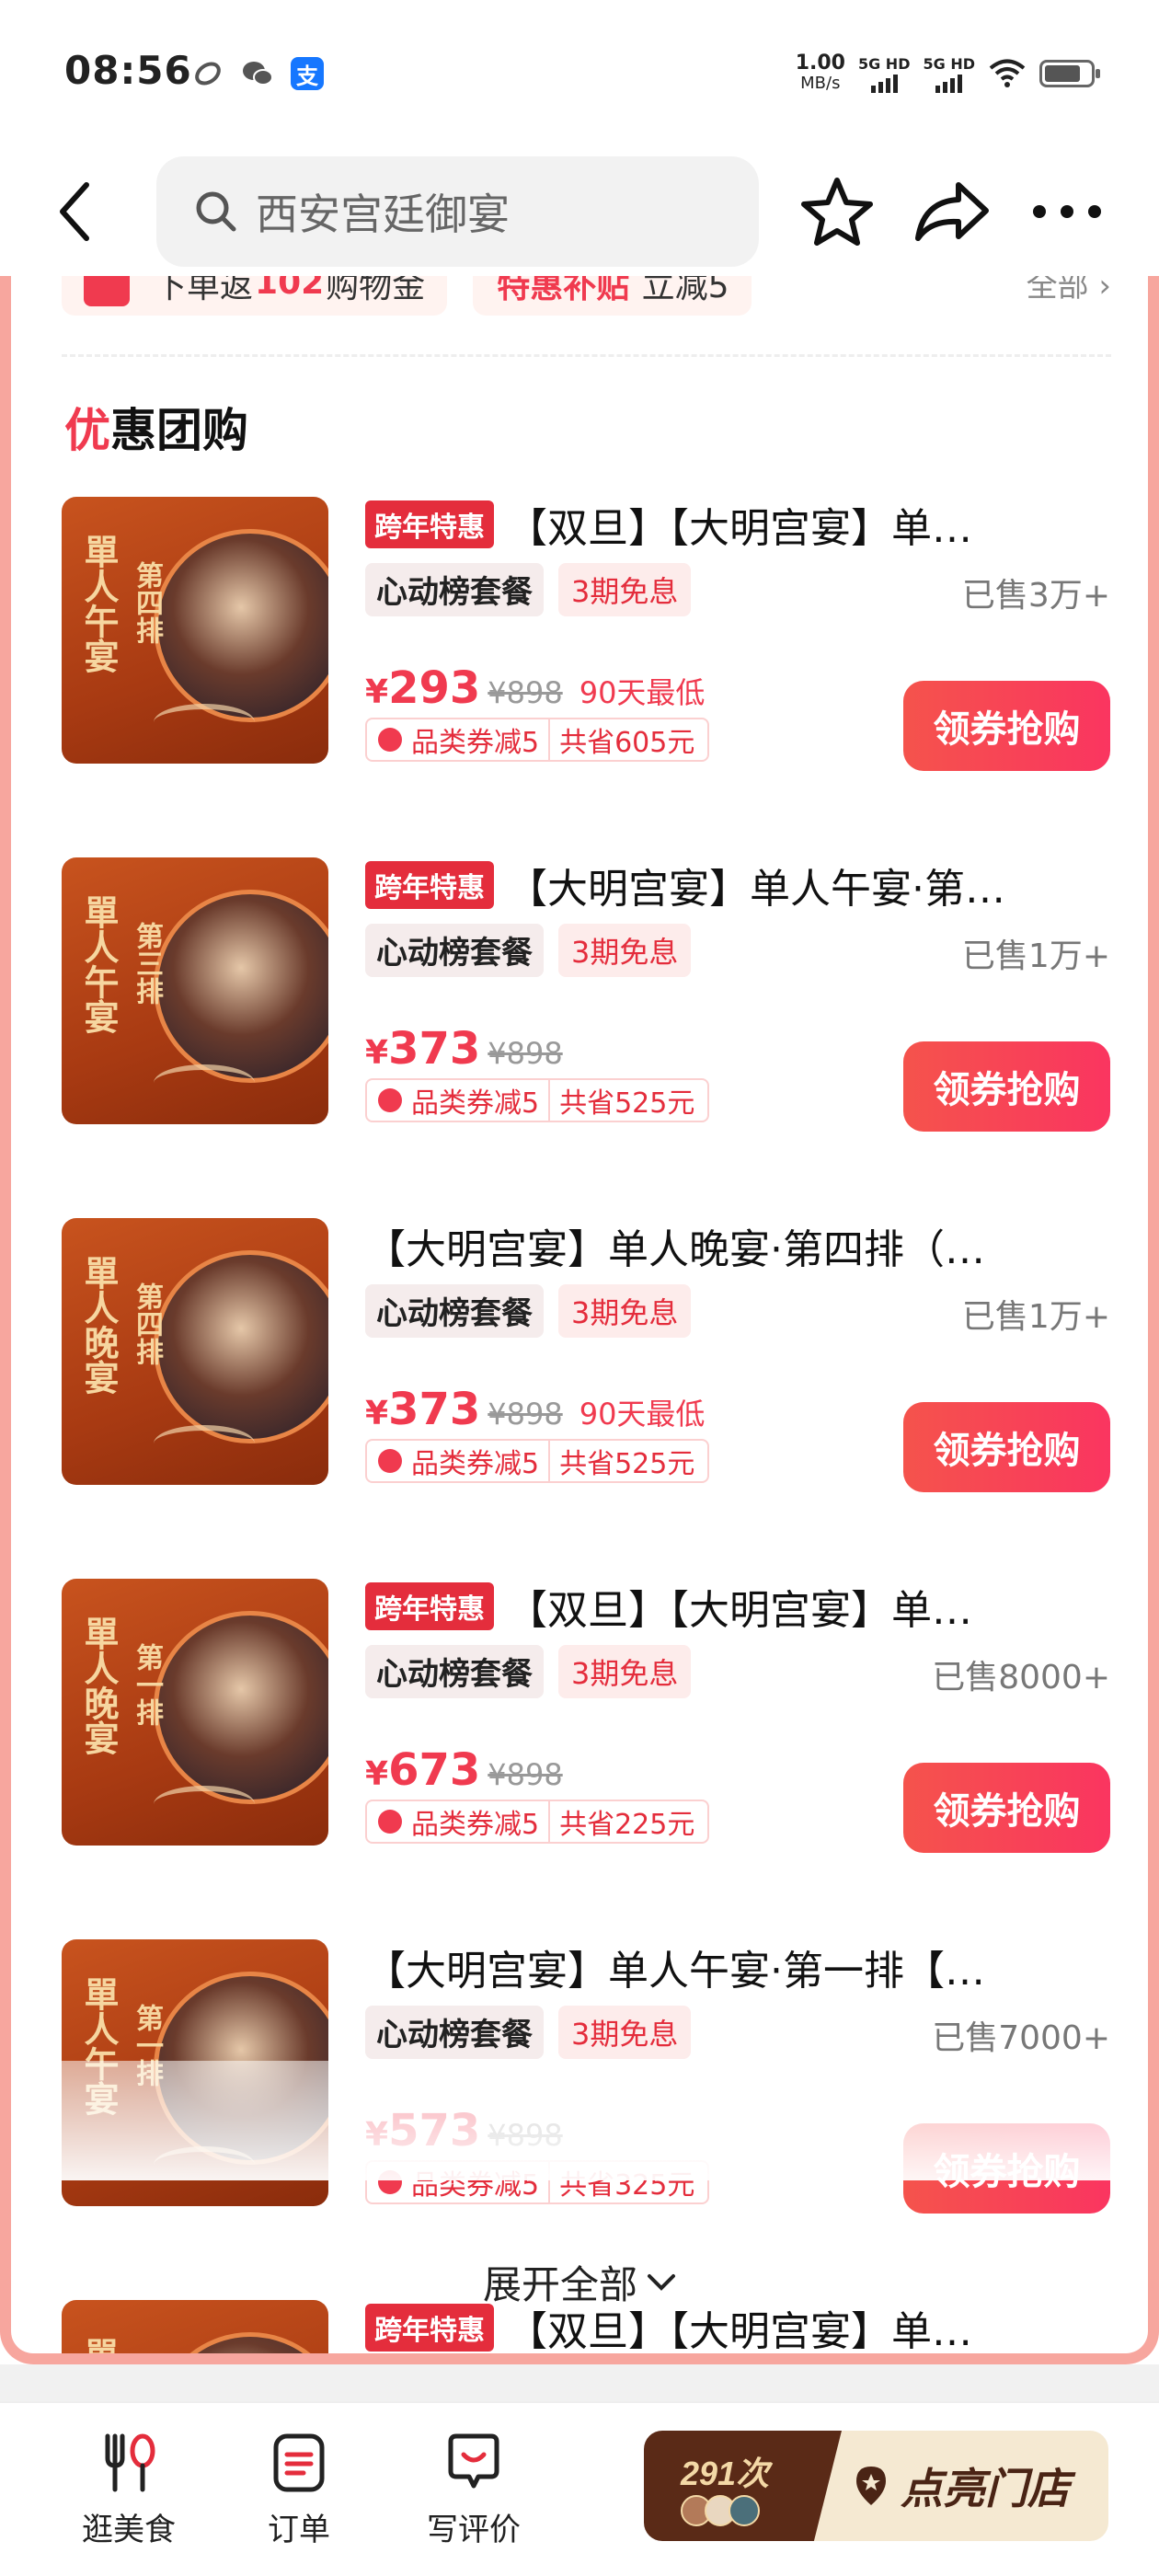 This screenshot has height=2576, width=1159. I want to click on category-coupon: 品类券减5, so click(475, 743).